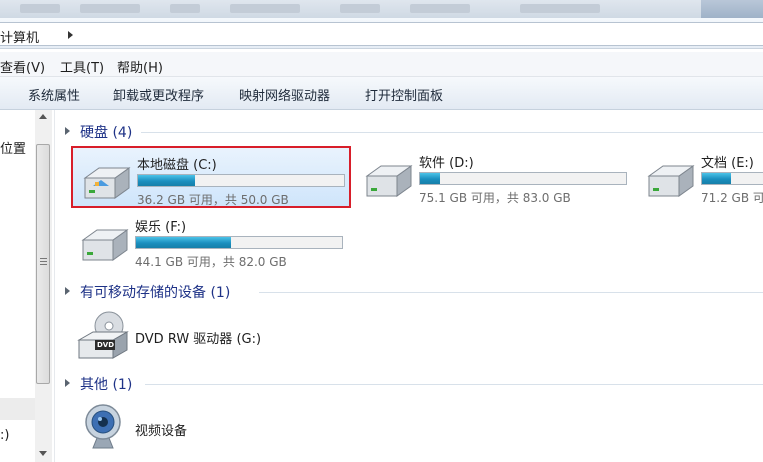 The height and width of the screenshot is (462, 763). What do you see at coordinates (732, 198) in the screenshot?
I see `drive-free-space: 71.2 GB 可用` at bounding box center [732, 198].